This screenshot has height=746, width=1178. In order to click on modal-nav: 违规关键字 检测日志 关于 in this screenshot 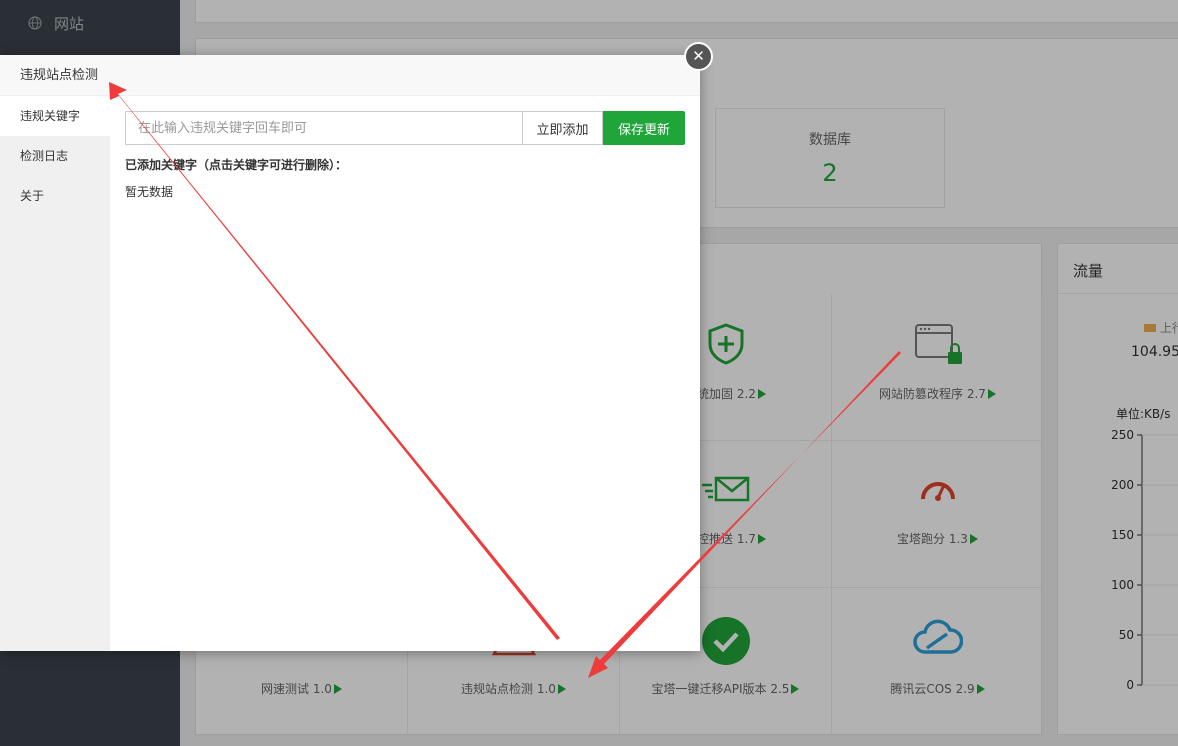, I will do `click(55, 373)`.